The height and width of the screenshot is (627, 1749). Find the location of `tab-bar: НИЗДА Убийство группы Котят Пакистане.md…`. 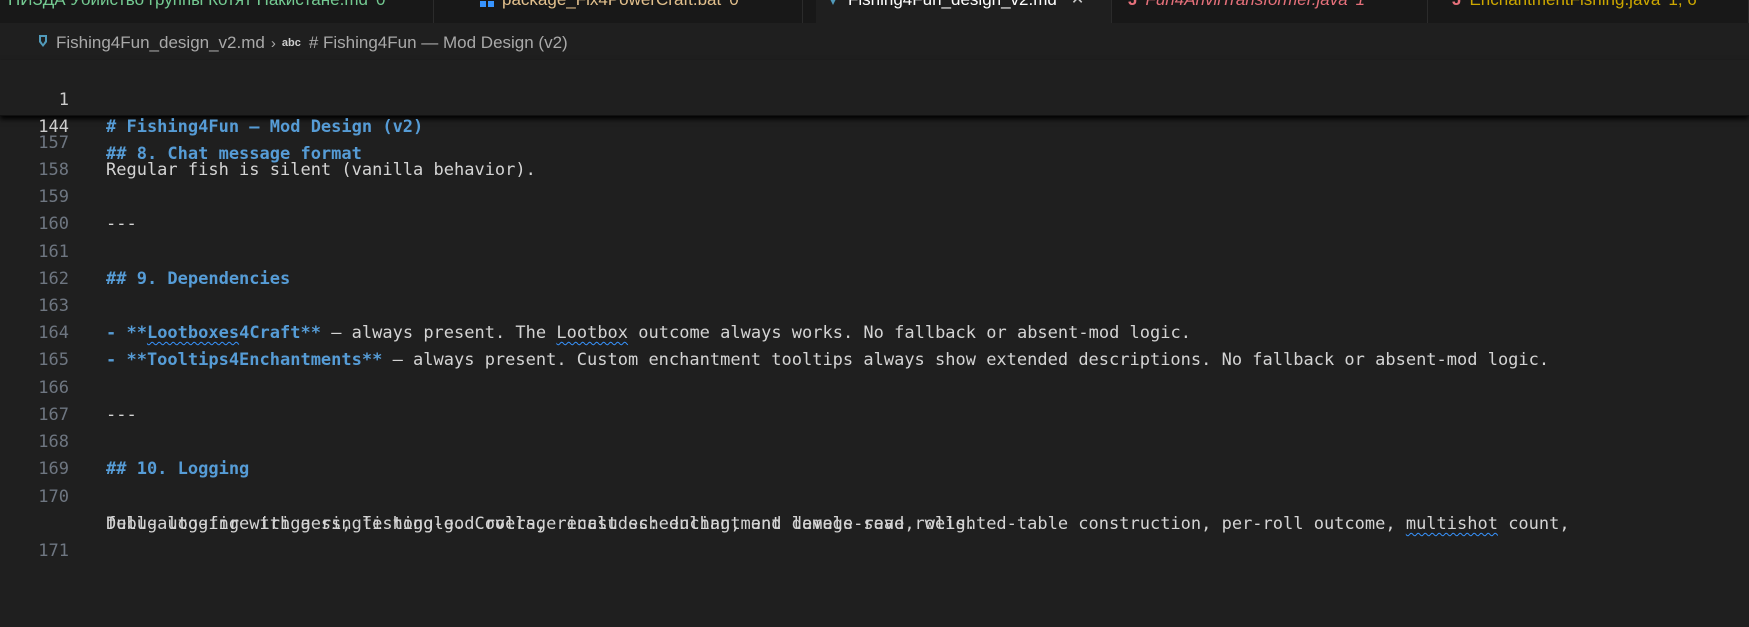

tab-bar: НИЗДА Убийство группы Котят Пакистане.md… is located at coordinates (874, 11).